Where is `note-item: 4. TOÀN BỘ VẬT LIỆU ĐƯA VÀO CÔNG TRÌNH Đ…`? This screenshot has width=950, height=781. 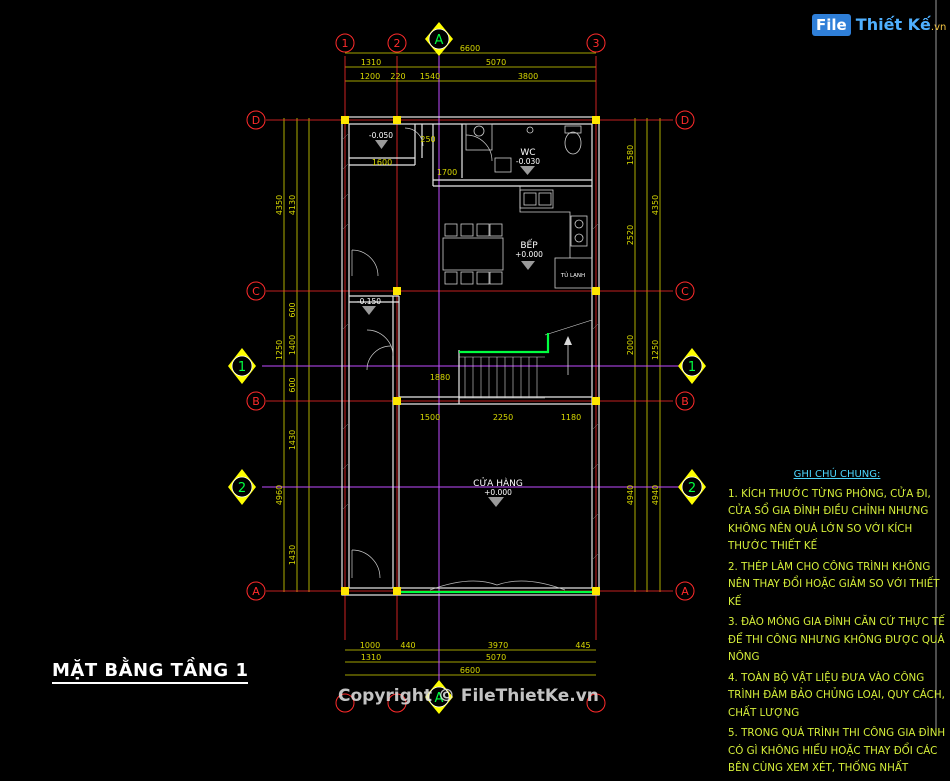
note-item: 4. TOÀN BỘ VẬT LIỆU ĐƯA VÀO CÔNG TRÌNH Đ… is located at coordinates (836, 695).